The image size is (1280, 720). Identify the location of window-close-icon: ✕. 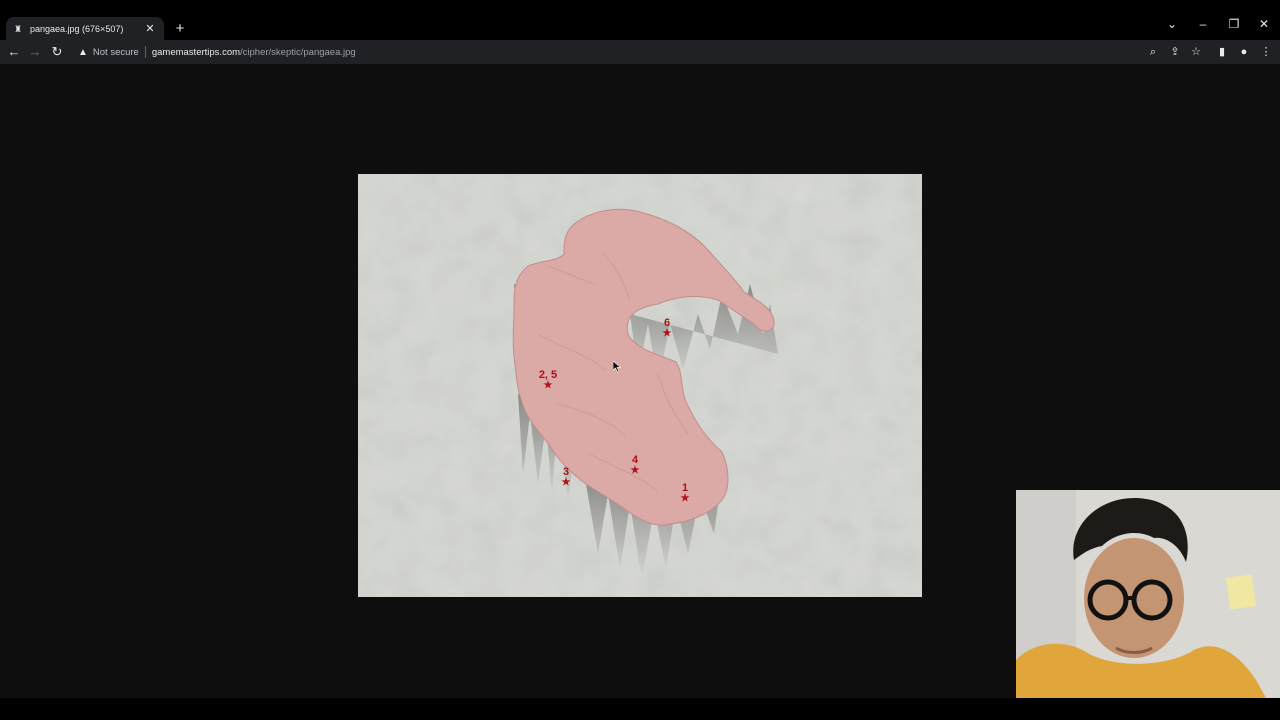
(1264, 24).